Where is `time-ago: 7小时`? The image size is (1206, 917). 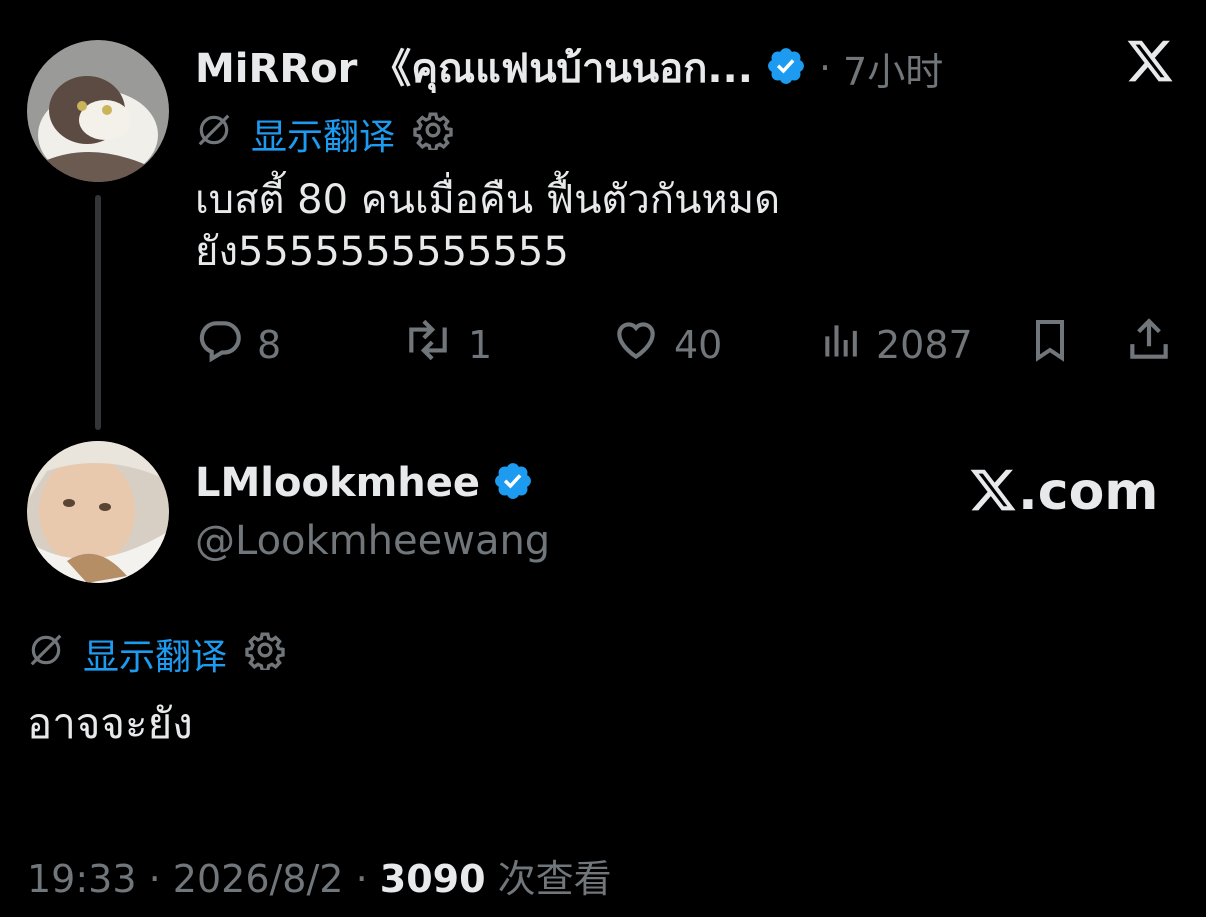 time-ago: 7小时 is located at coordinates (893, 68).